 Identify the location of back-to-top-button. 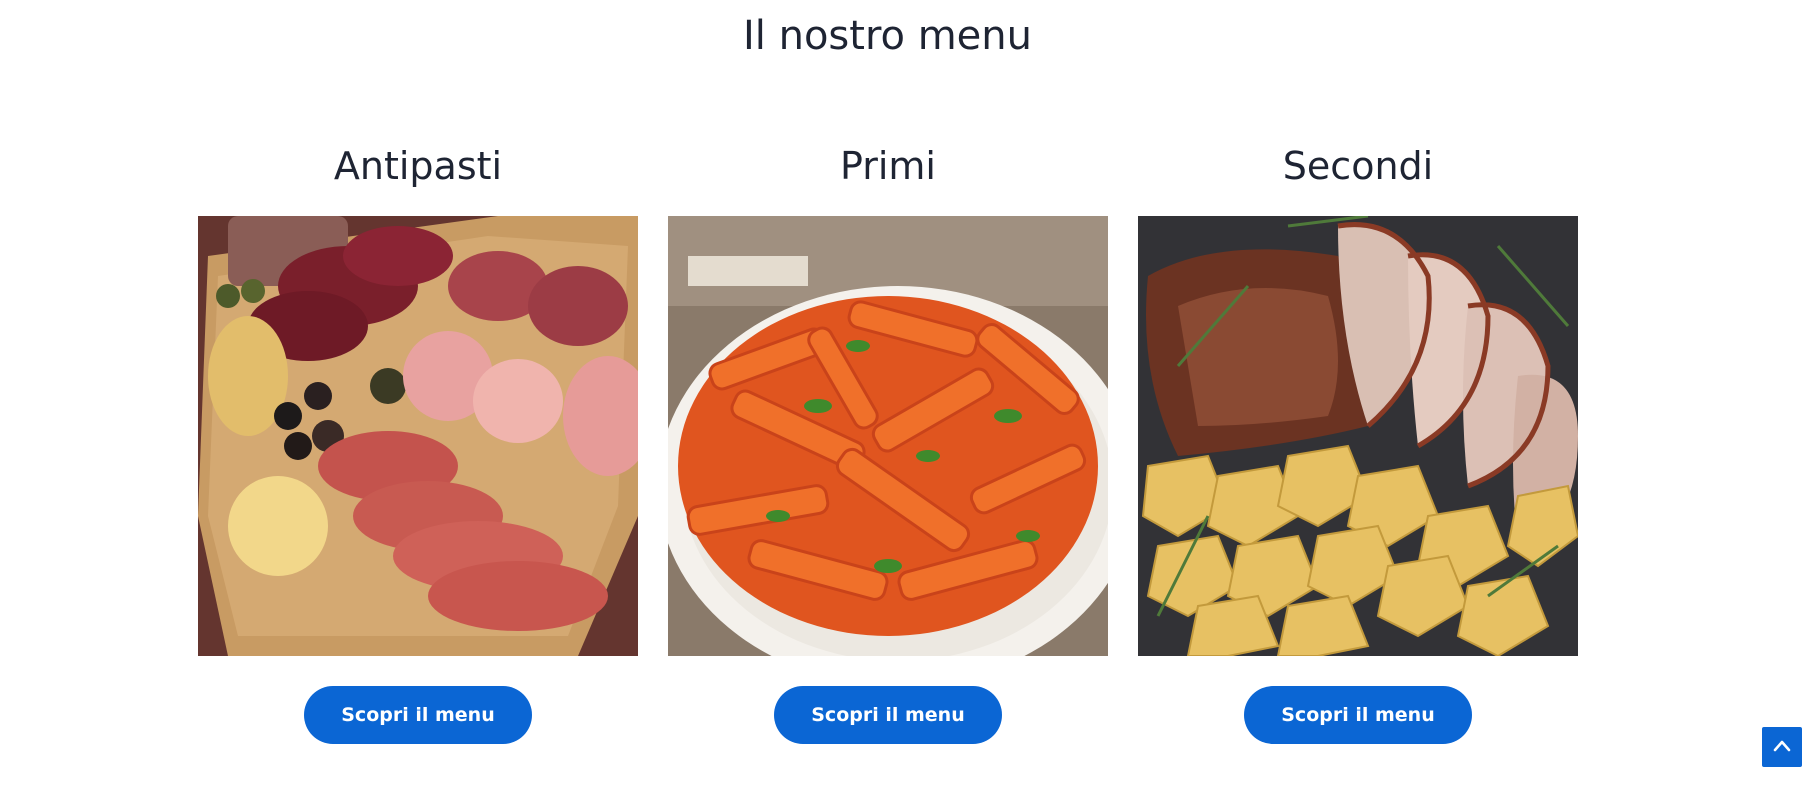
(1782, 747).